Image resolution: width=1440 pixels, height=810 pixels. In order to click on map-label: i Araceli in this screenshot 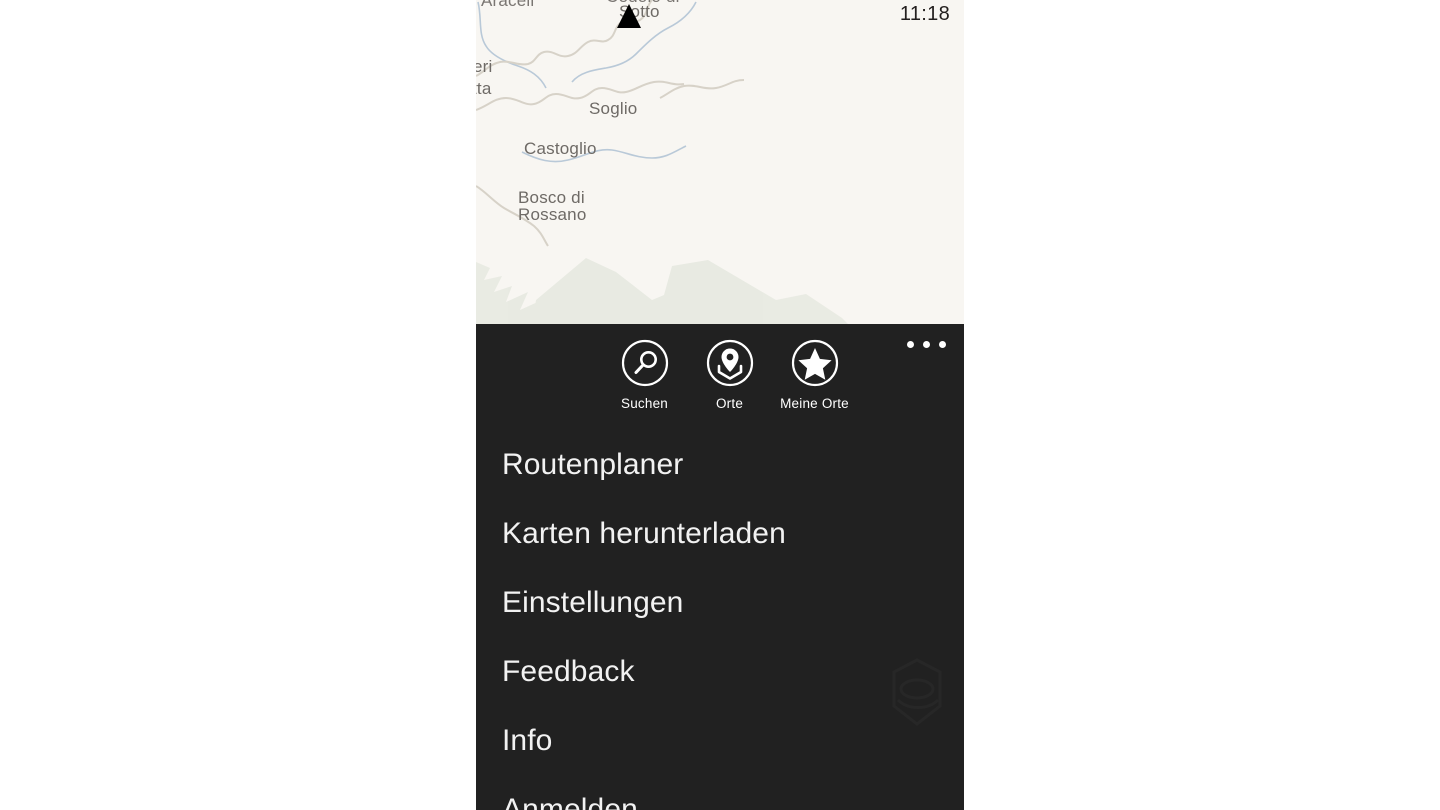, I will do `click(505, 5)`.